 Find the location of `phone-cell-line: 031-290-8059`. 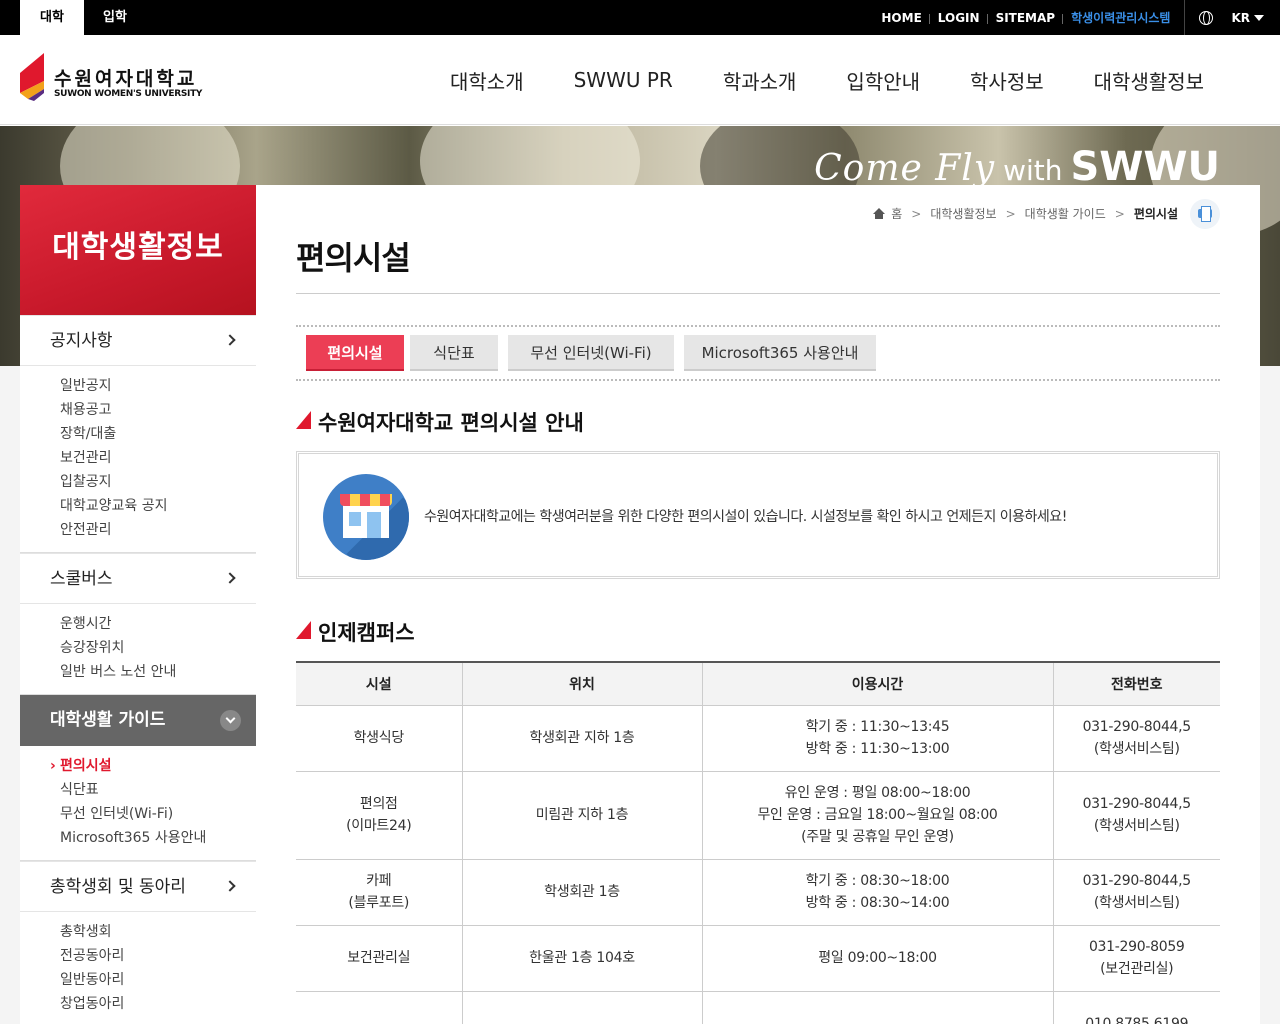

phone-cell-line: 031-290-8059 is located at coordinates (1136, 947).